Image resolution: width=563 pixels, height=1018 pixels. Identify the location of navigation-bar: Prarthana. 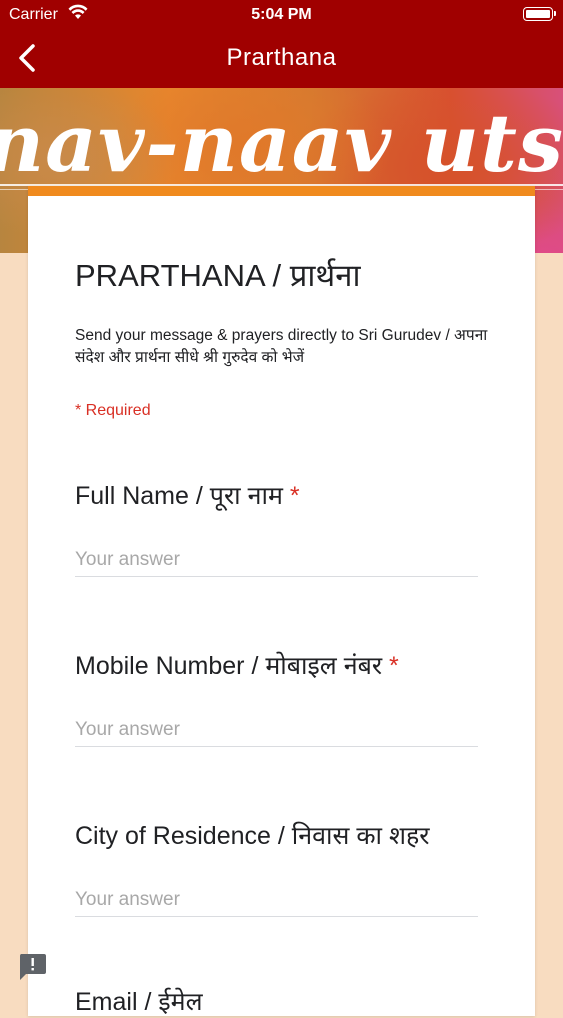
(281, 59).